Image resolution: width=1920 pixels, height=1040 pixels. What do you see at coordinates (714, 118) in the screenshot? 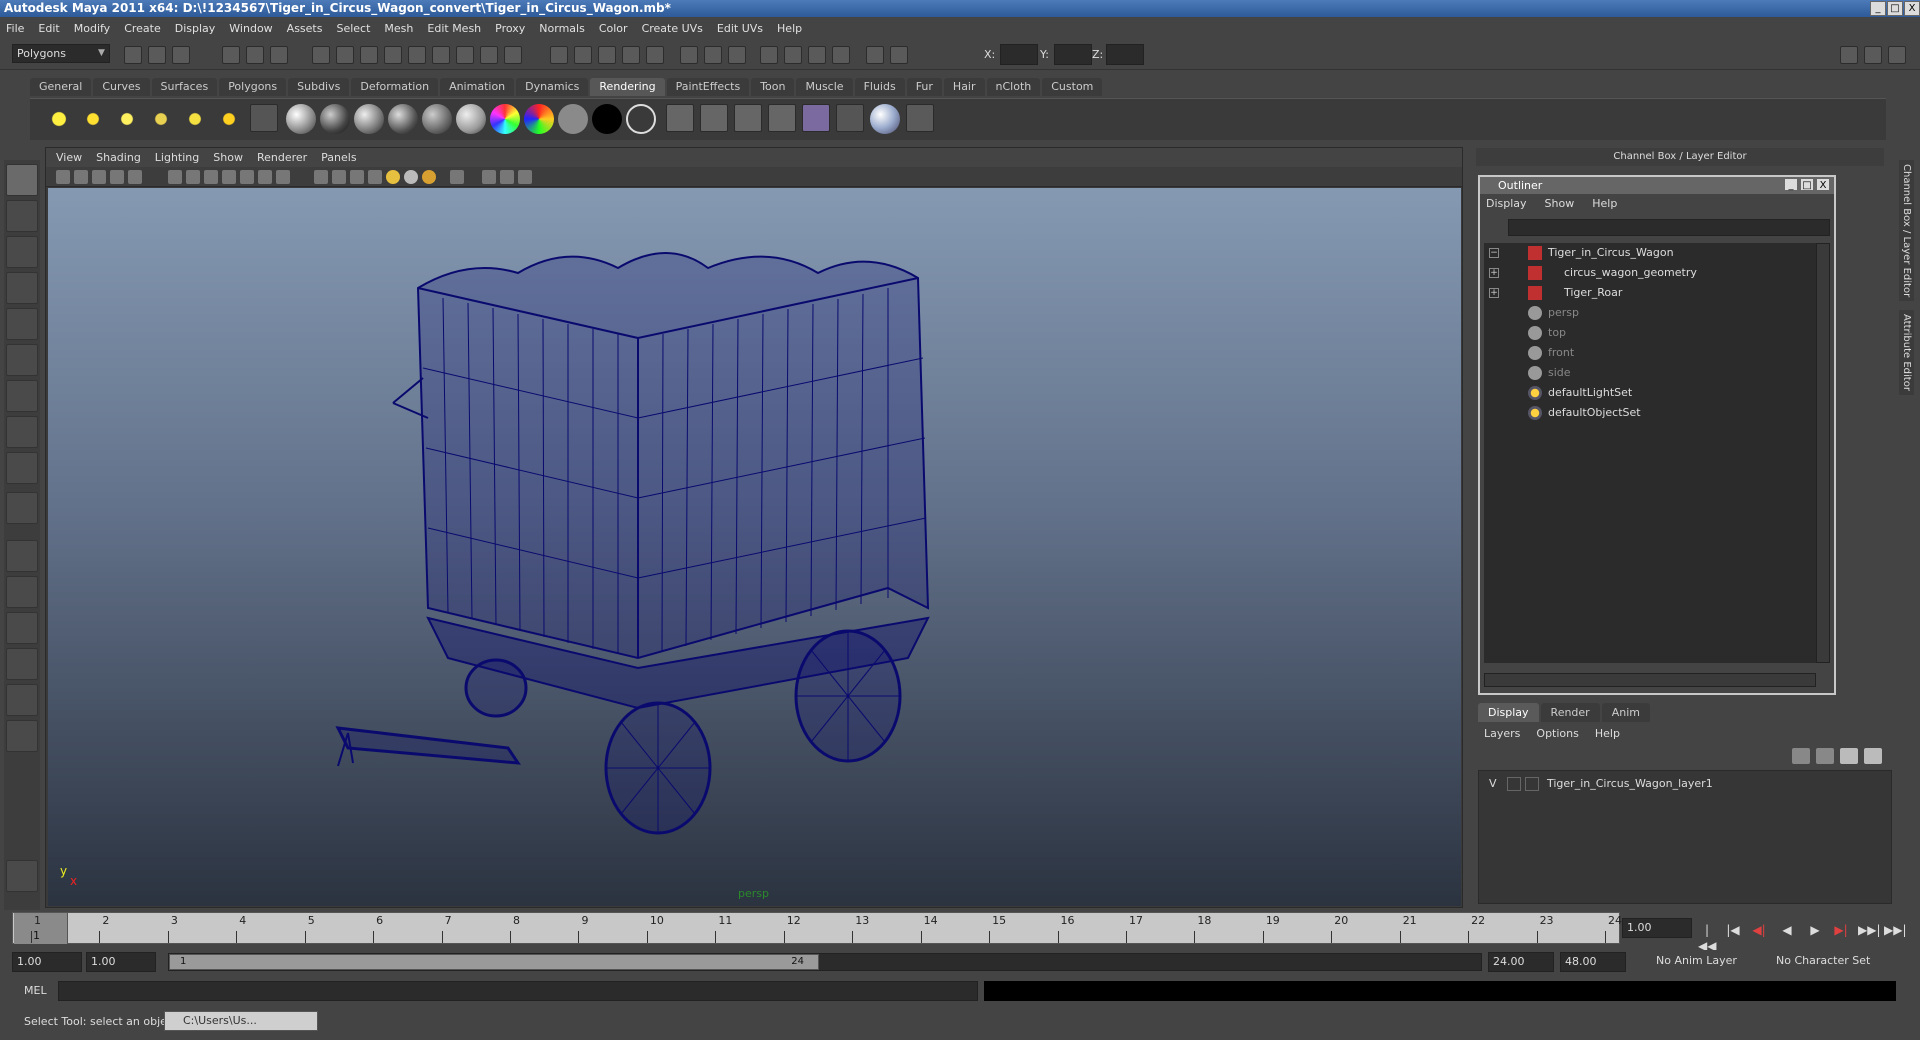
I see `render-current-shelf-icon` at bounding box center [714, 118].